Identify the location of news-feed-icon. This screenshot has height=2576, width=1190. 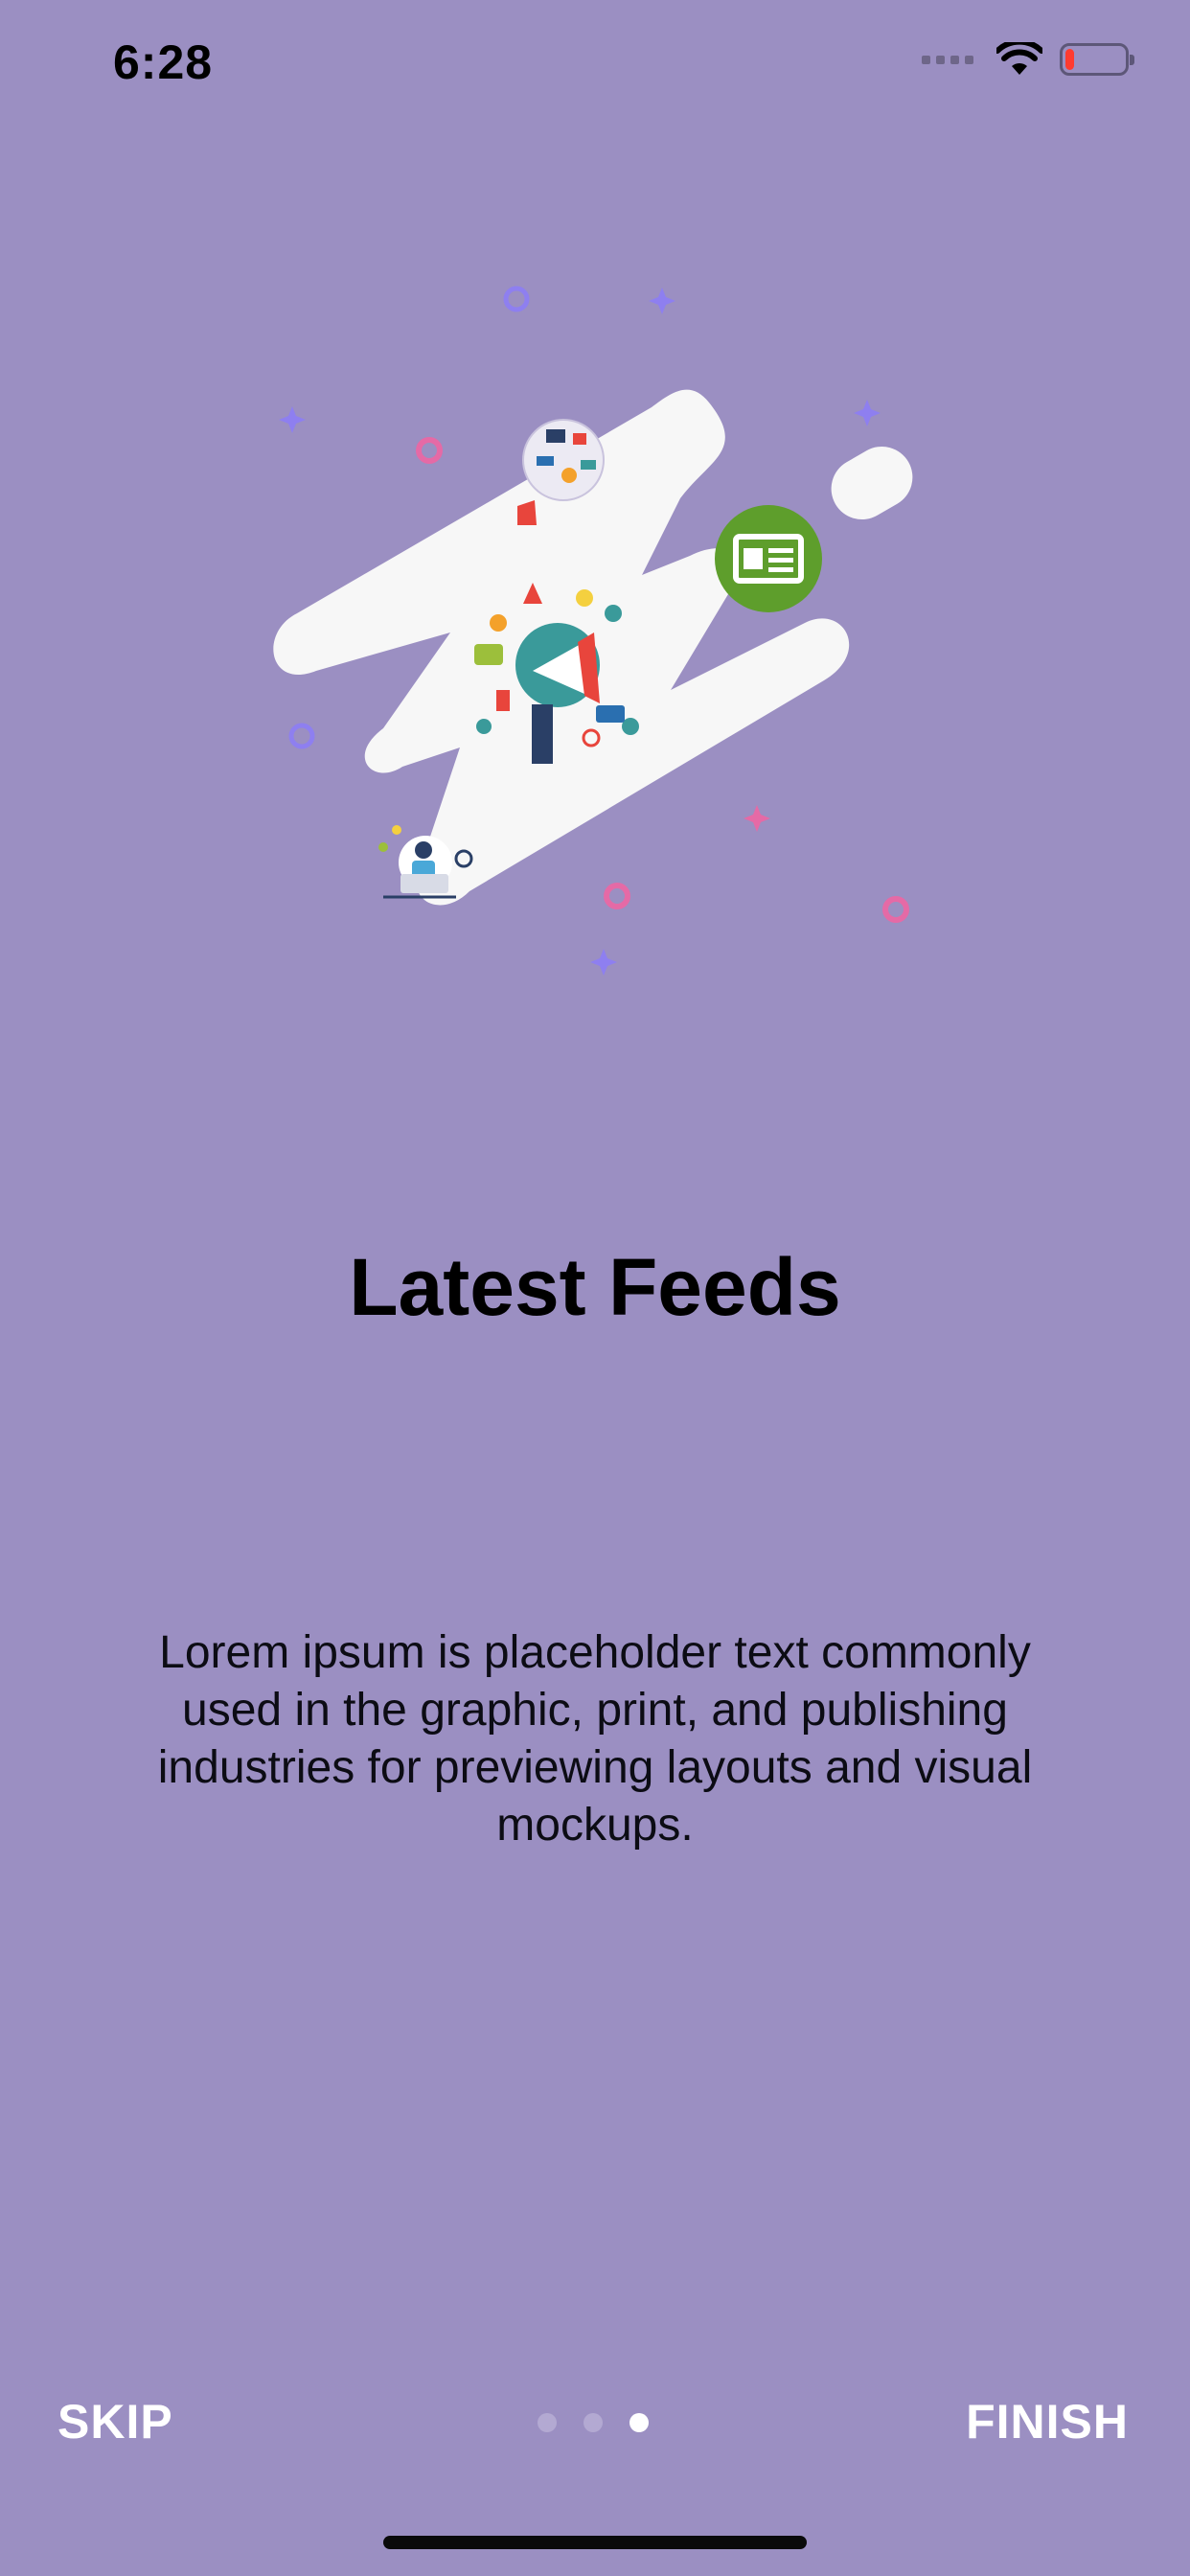
(769, 558).